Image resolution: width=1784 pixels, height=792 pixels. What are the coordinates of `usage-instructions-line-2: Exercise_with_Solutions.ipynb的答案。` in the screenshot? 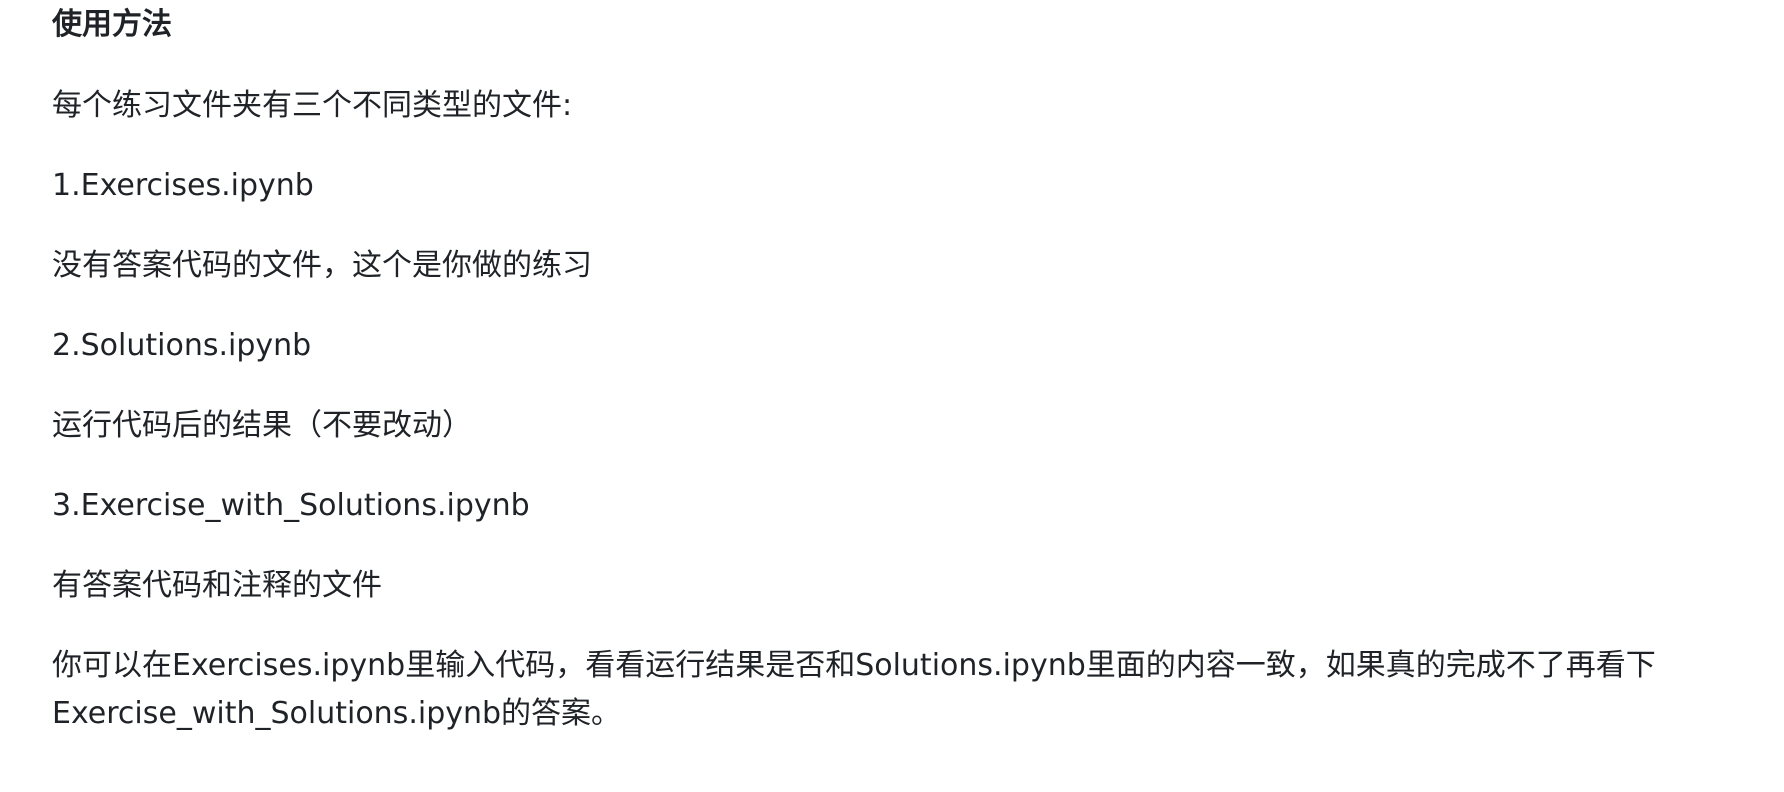 It's located at (337, 713).